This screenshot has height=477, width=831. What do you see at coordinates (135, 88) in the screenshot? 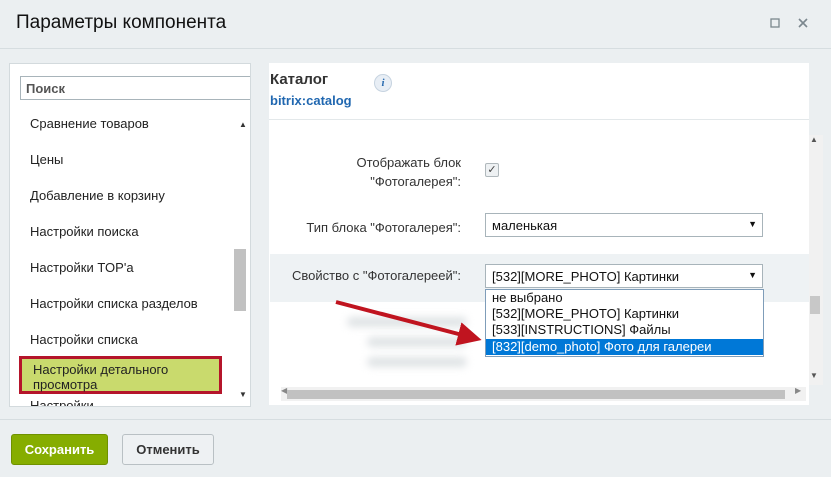
I see `search-input` at bounding box center [135, 88].